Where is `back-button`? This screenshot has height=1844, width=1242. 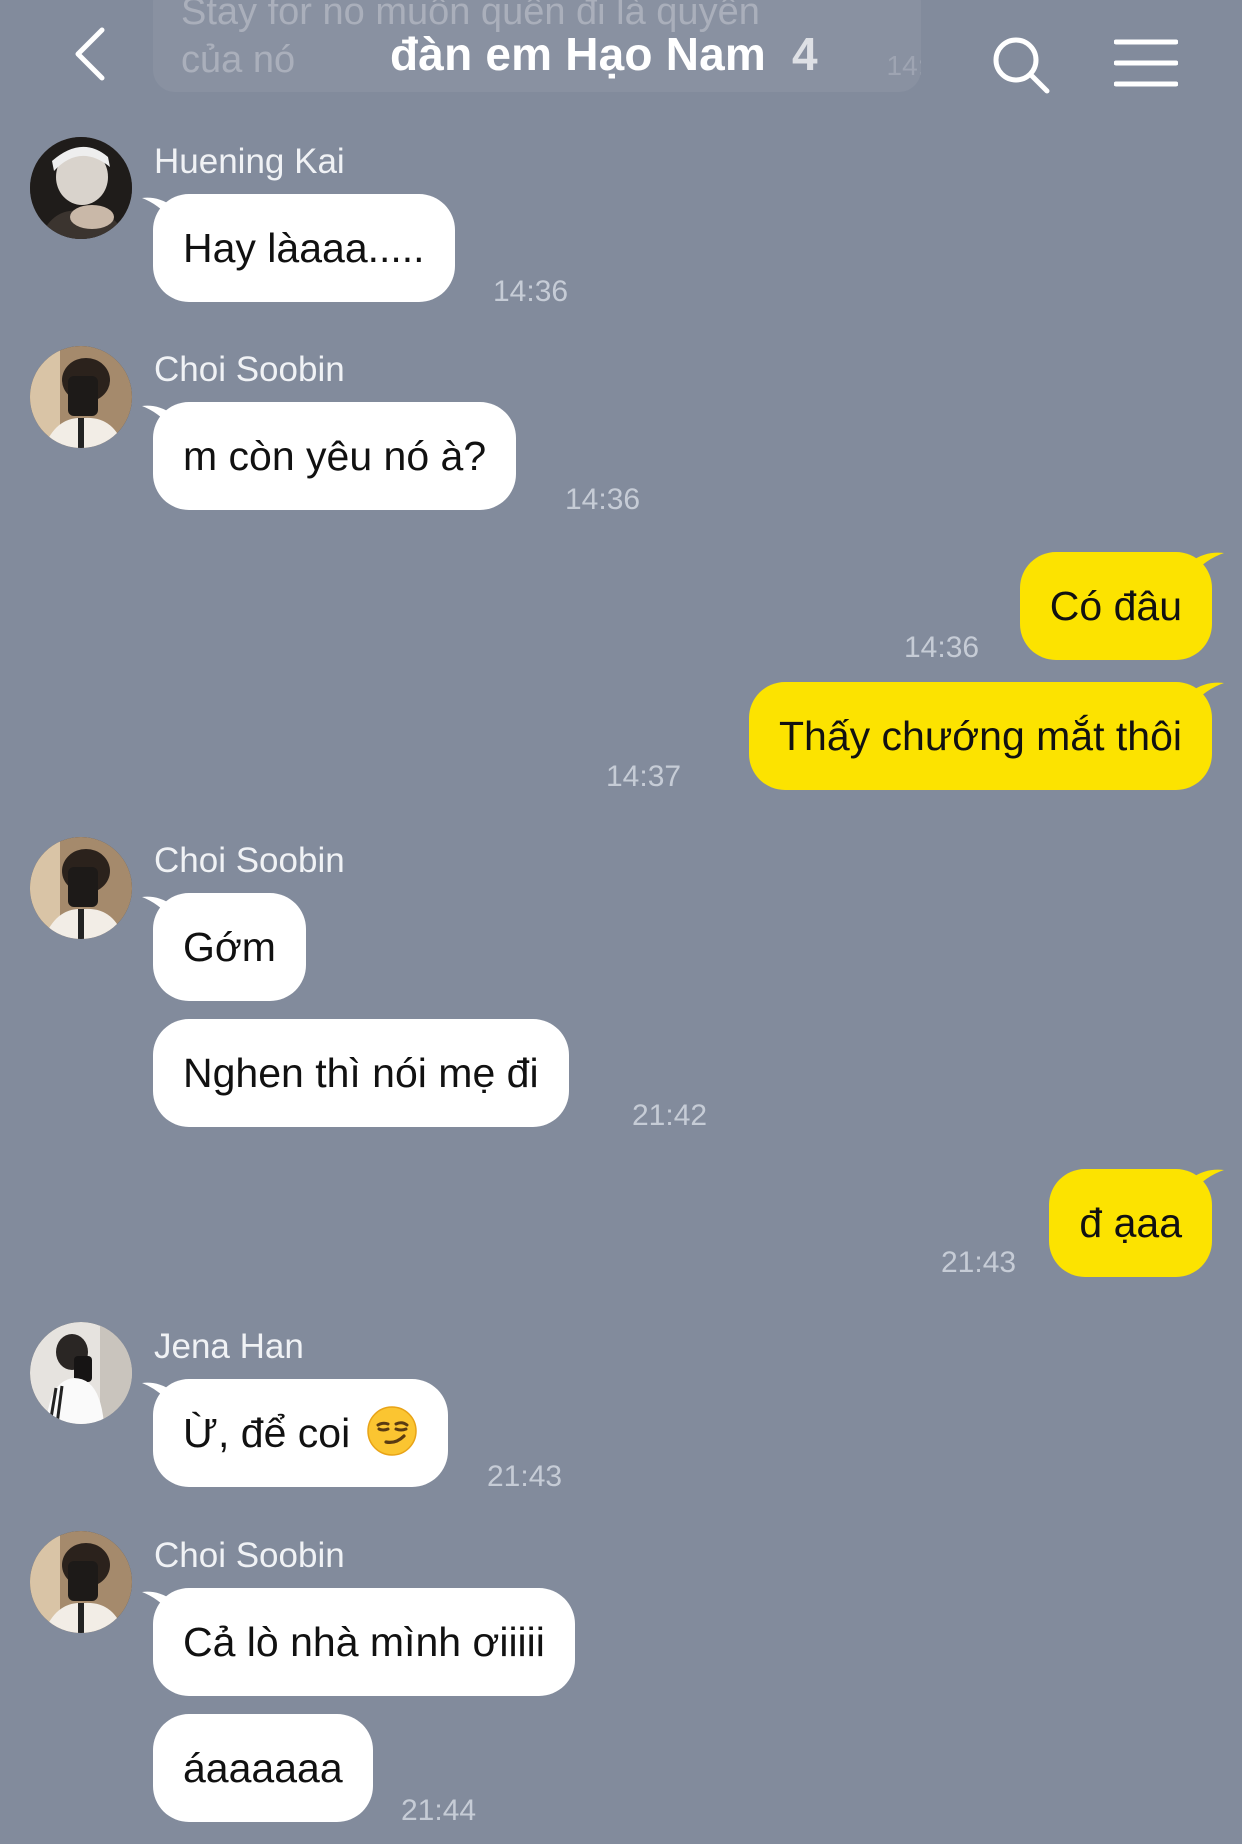 back-button is located at coordinates (94, 54).